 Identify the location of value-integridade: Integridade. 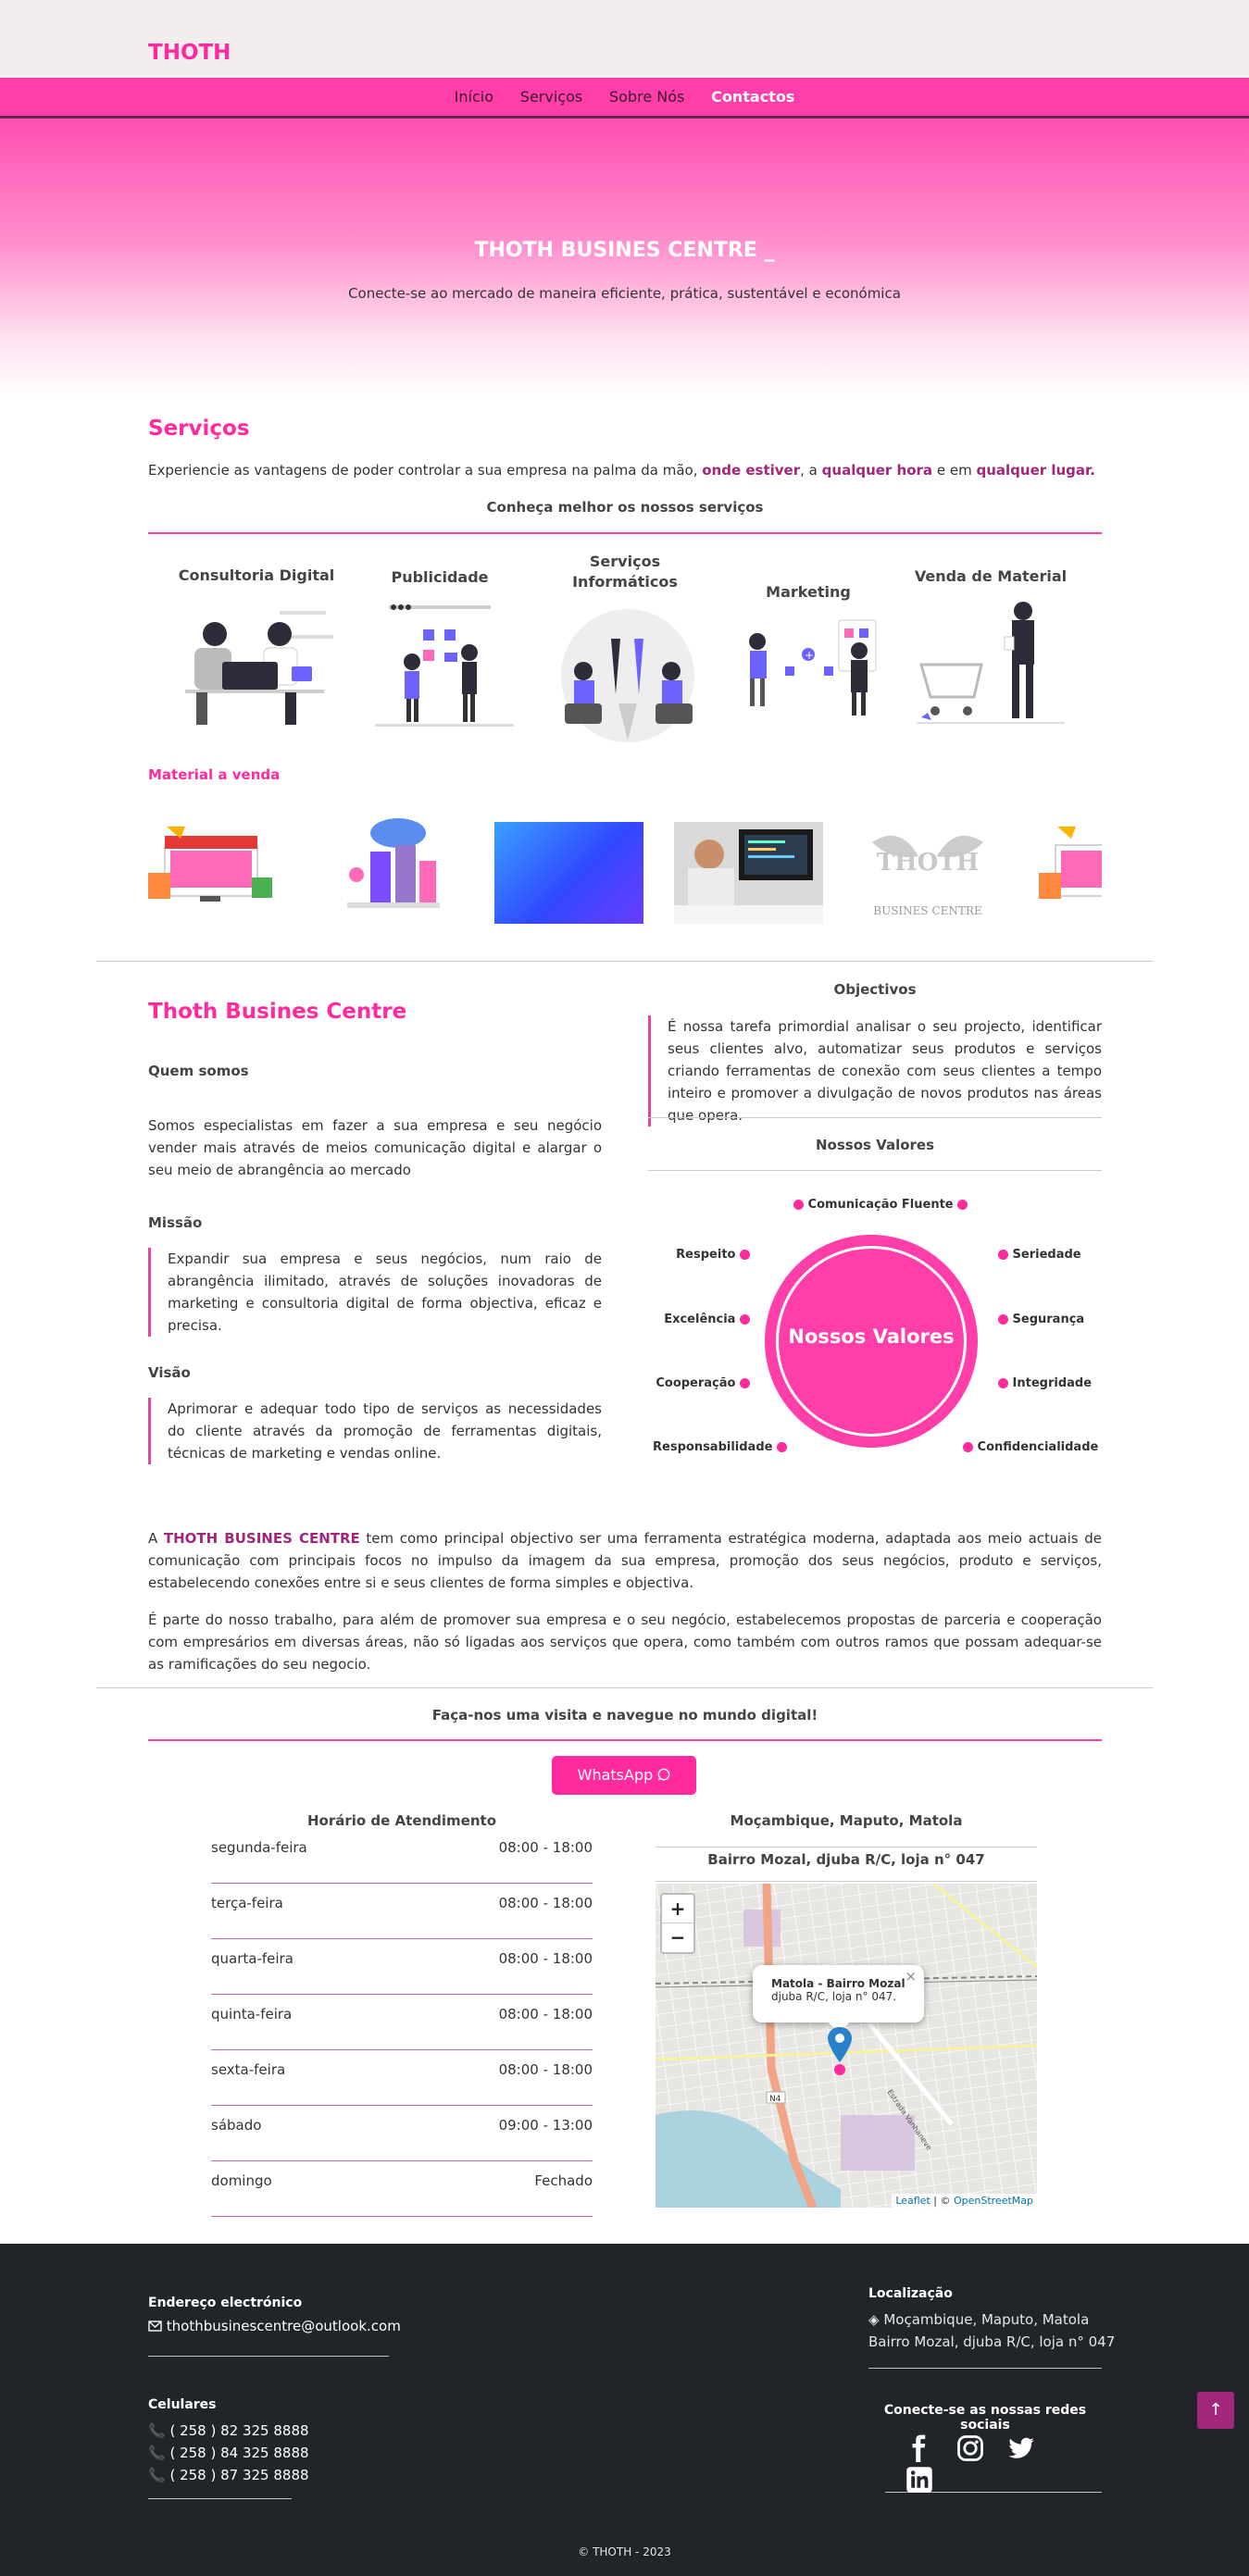
(1045, 1383).